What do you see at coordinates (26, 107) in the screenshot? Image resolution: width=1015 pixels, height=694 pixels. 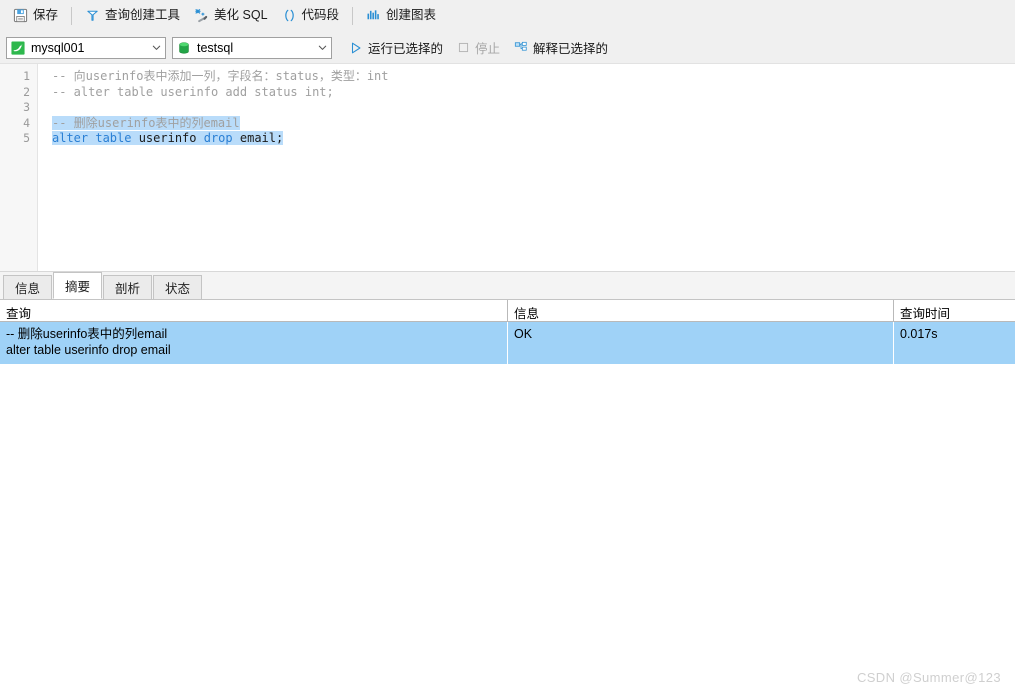 I see `line-number: 3` at bounding box center [26, 107].